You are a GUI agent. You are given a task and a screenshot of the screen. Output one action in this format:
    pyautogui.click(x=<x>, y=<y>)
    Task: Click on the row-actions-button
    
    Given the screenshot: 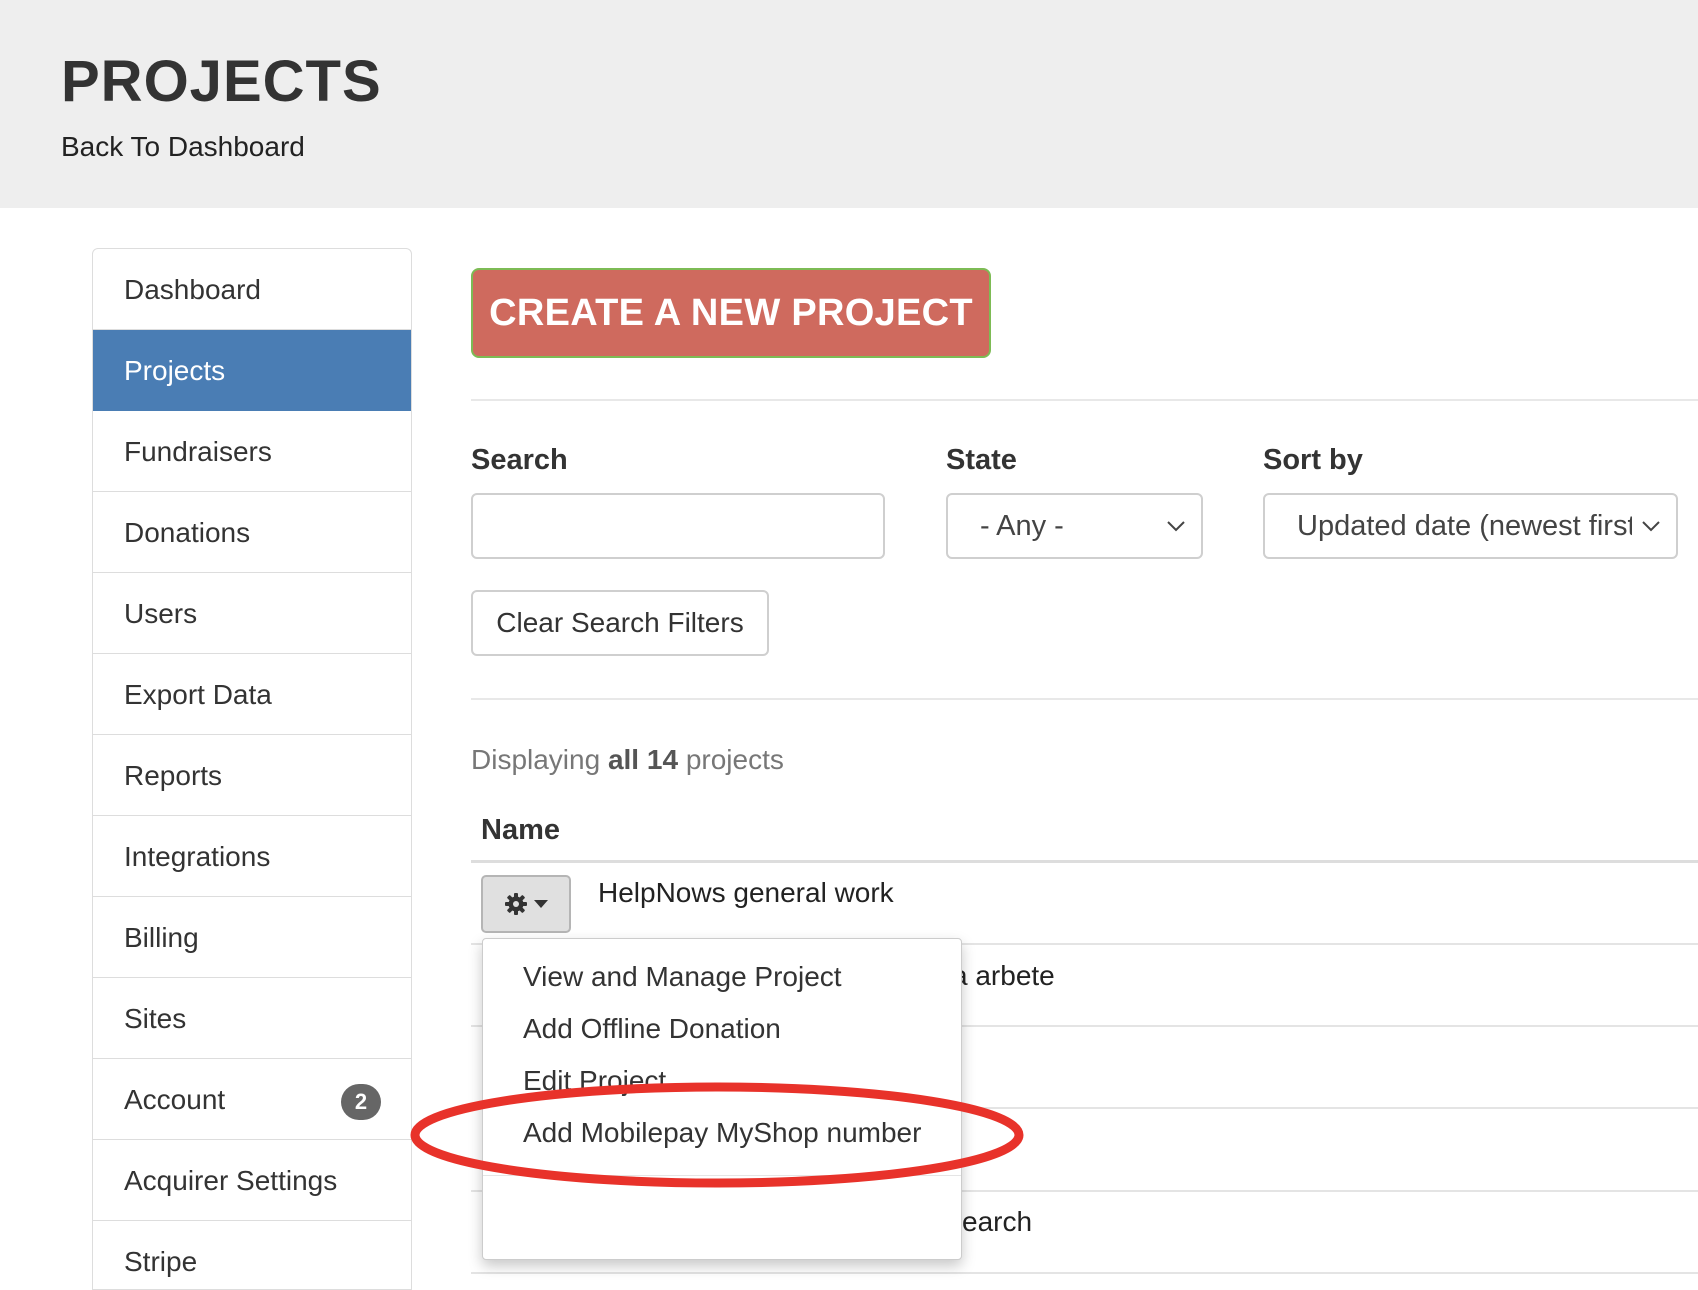 What is the action you would take?
    pyautogui.click(x=526, y=904)
    